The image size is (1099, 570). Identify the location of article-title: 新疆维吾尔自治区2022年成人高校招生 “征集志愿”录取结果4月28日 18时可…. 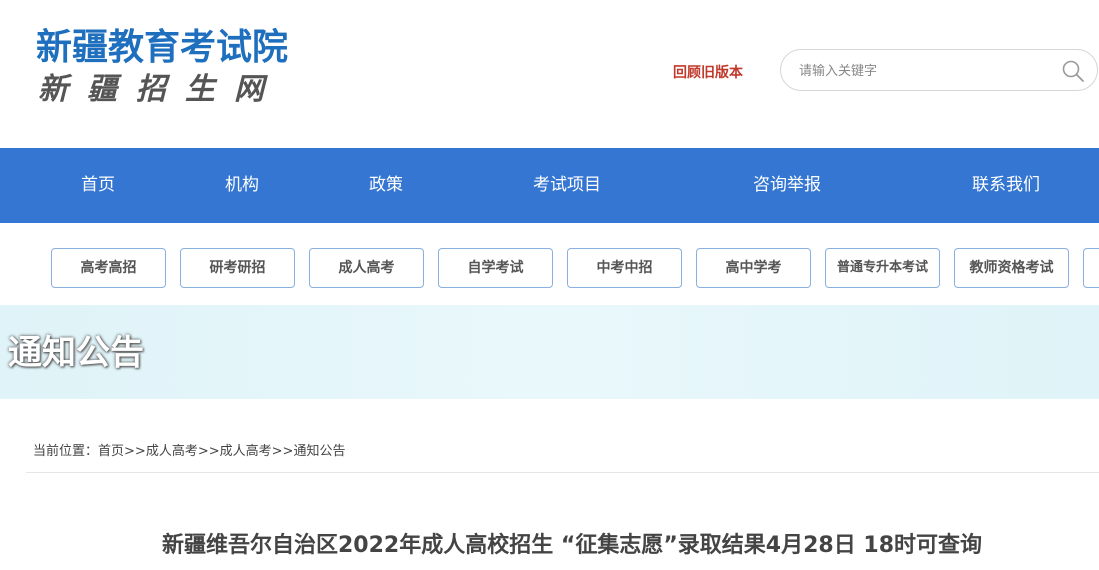
(572, 545).